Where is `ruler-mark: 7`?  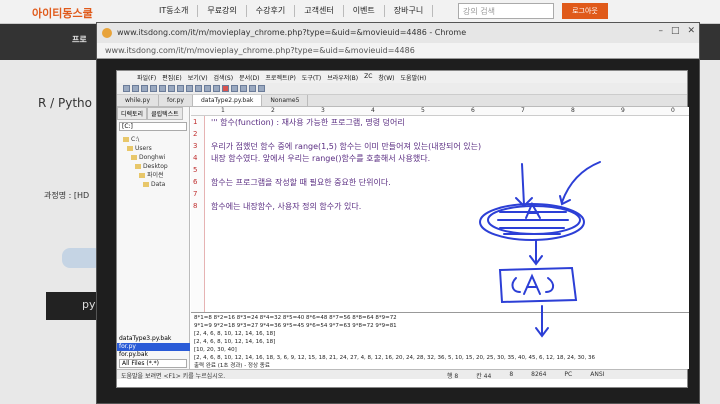 ruler-mark: 7 is located at coordinates (523, 110).